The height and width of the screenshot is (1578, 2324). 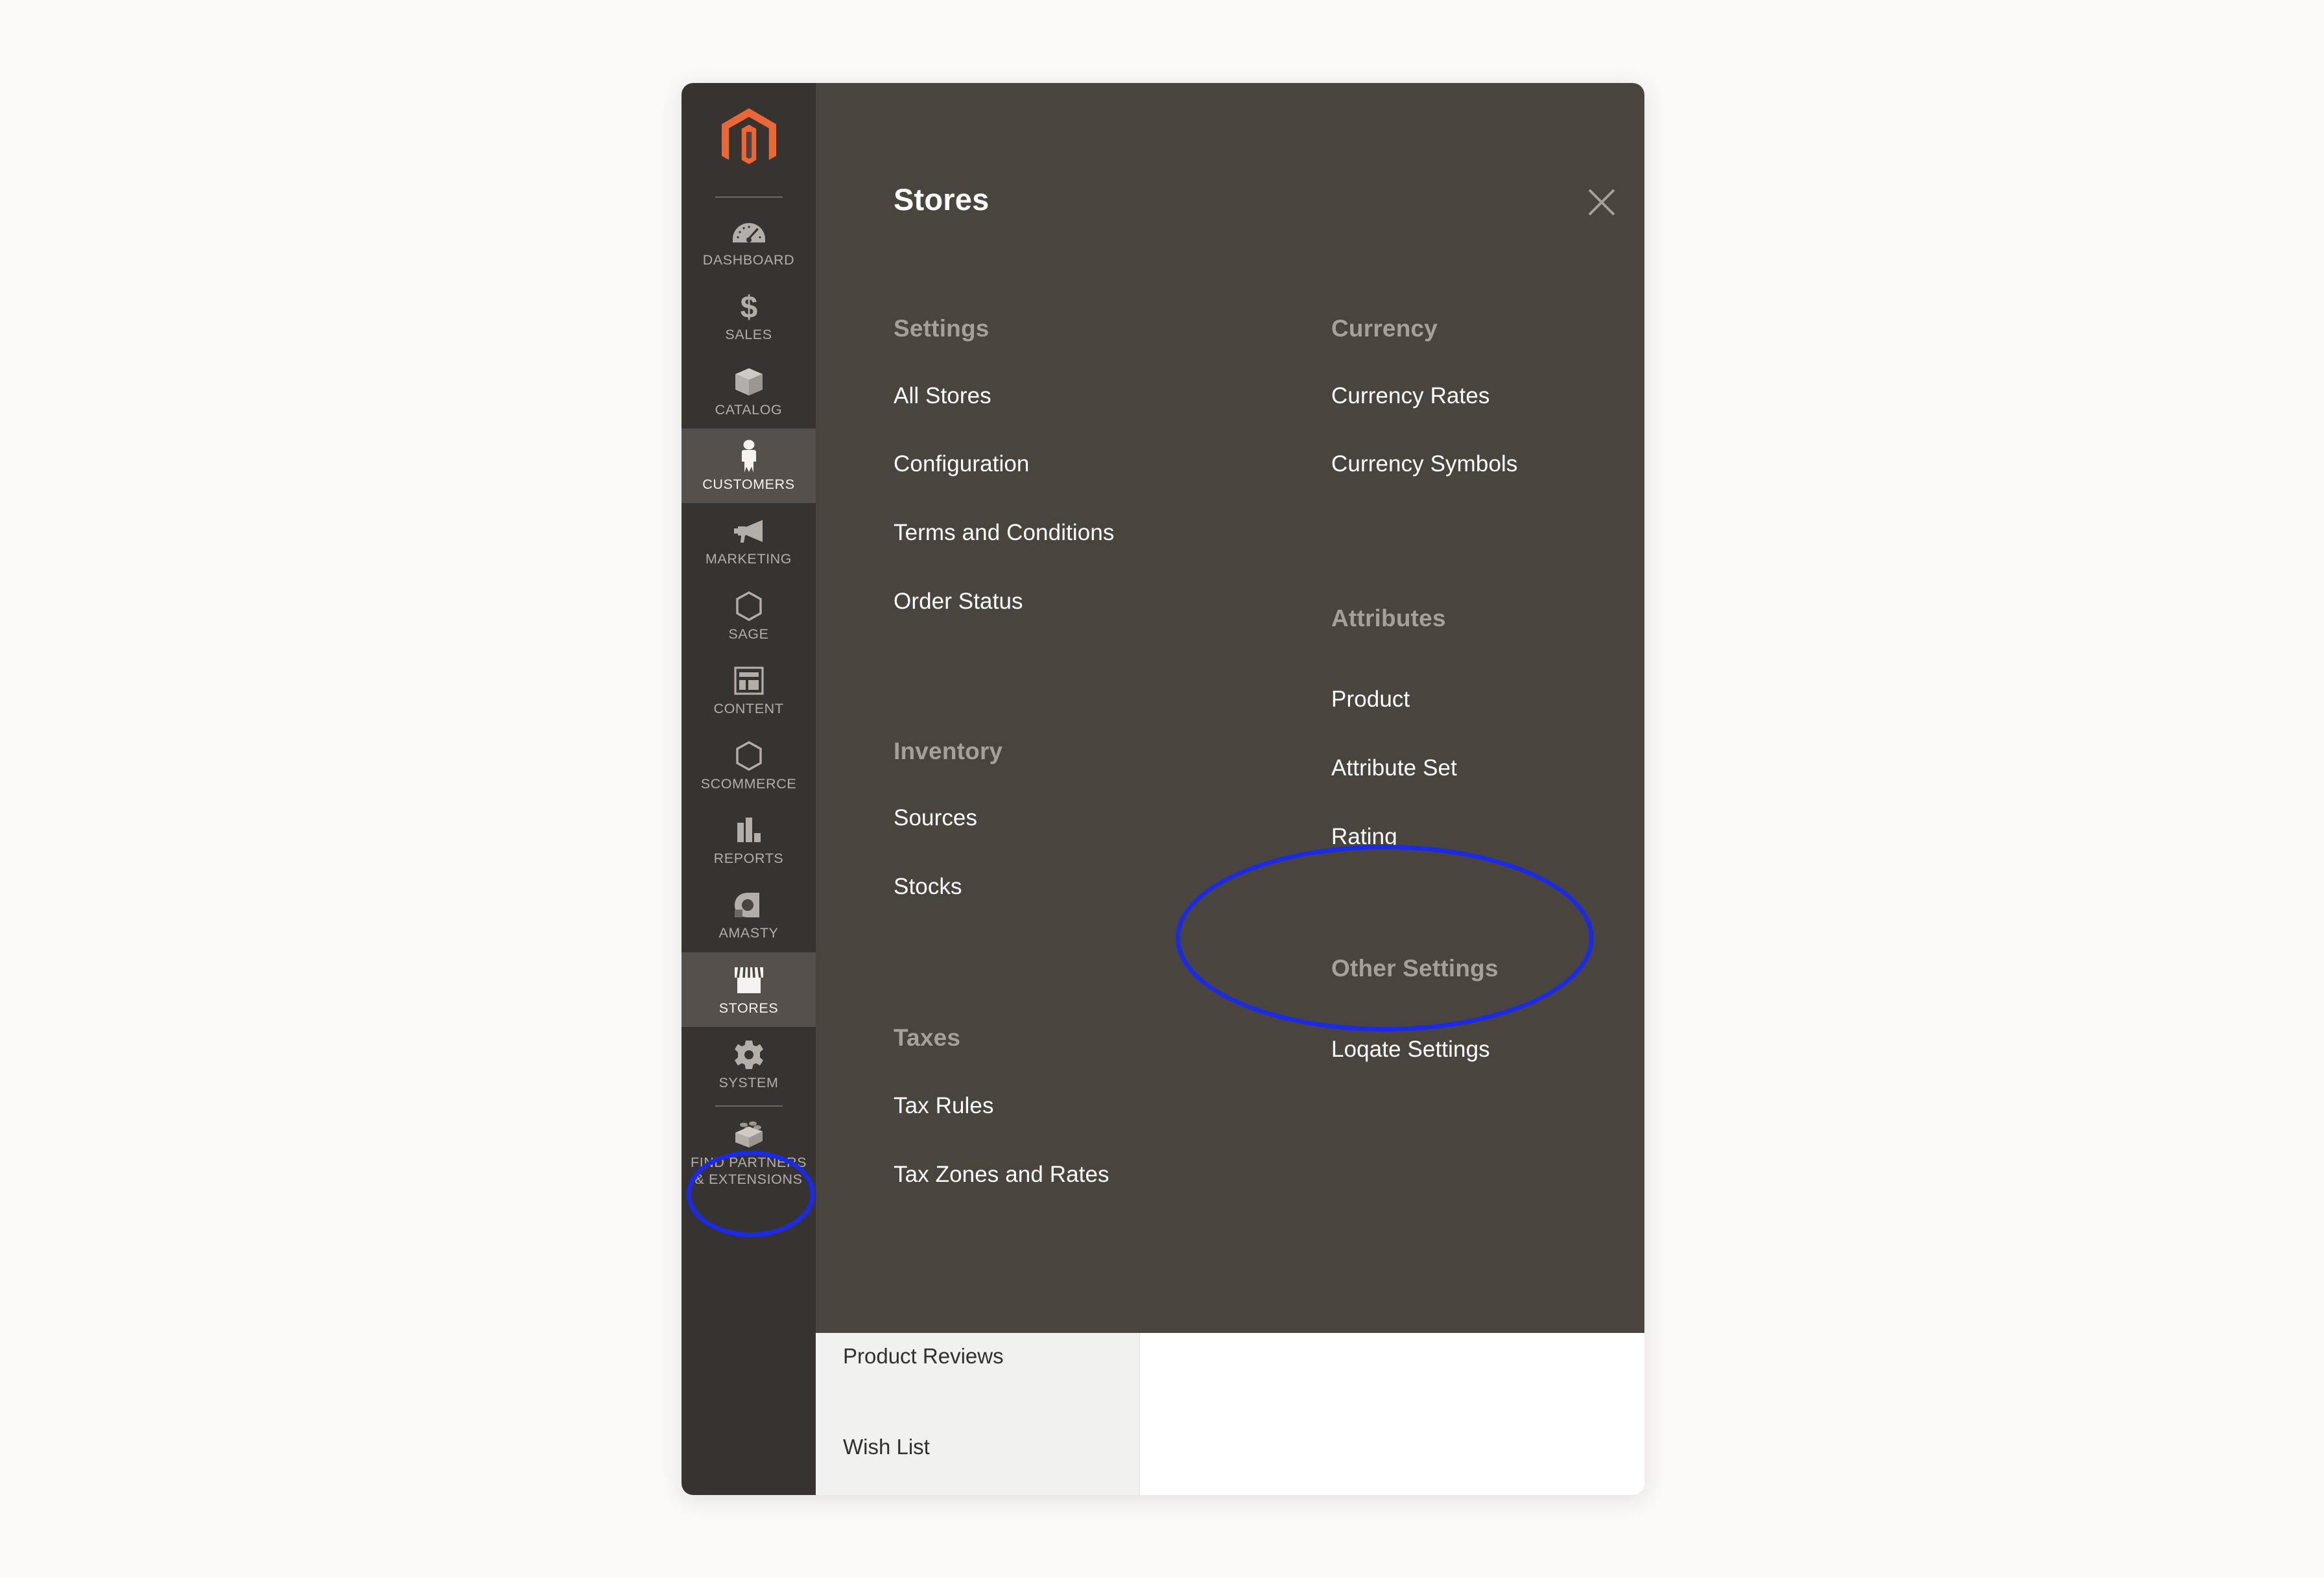 I want to click on sidebar-item-amasty: AMASTY, so click(x=749, y=915).